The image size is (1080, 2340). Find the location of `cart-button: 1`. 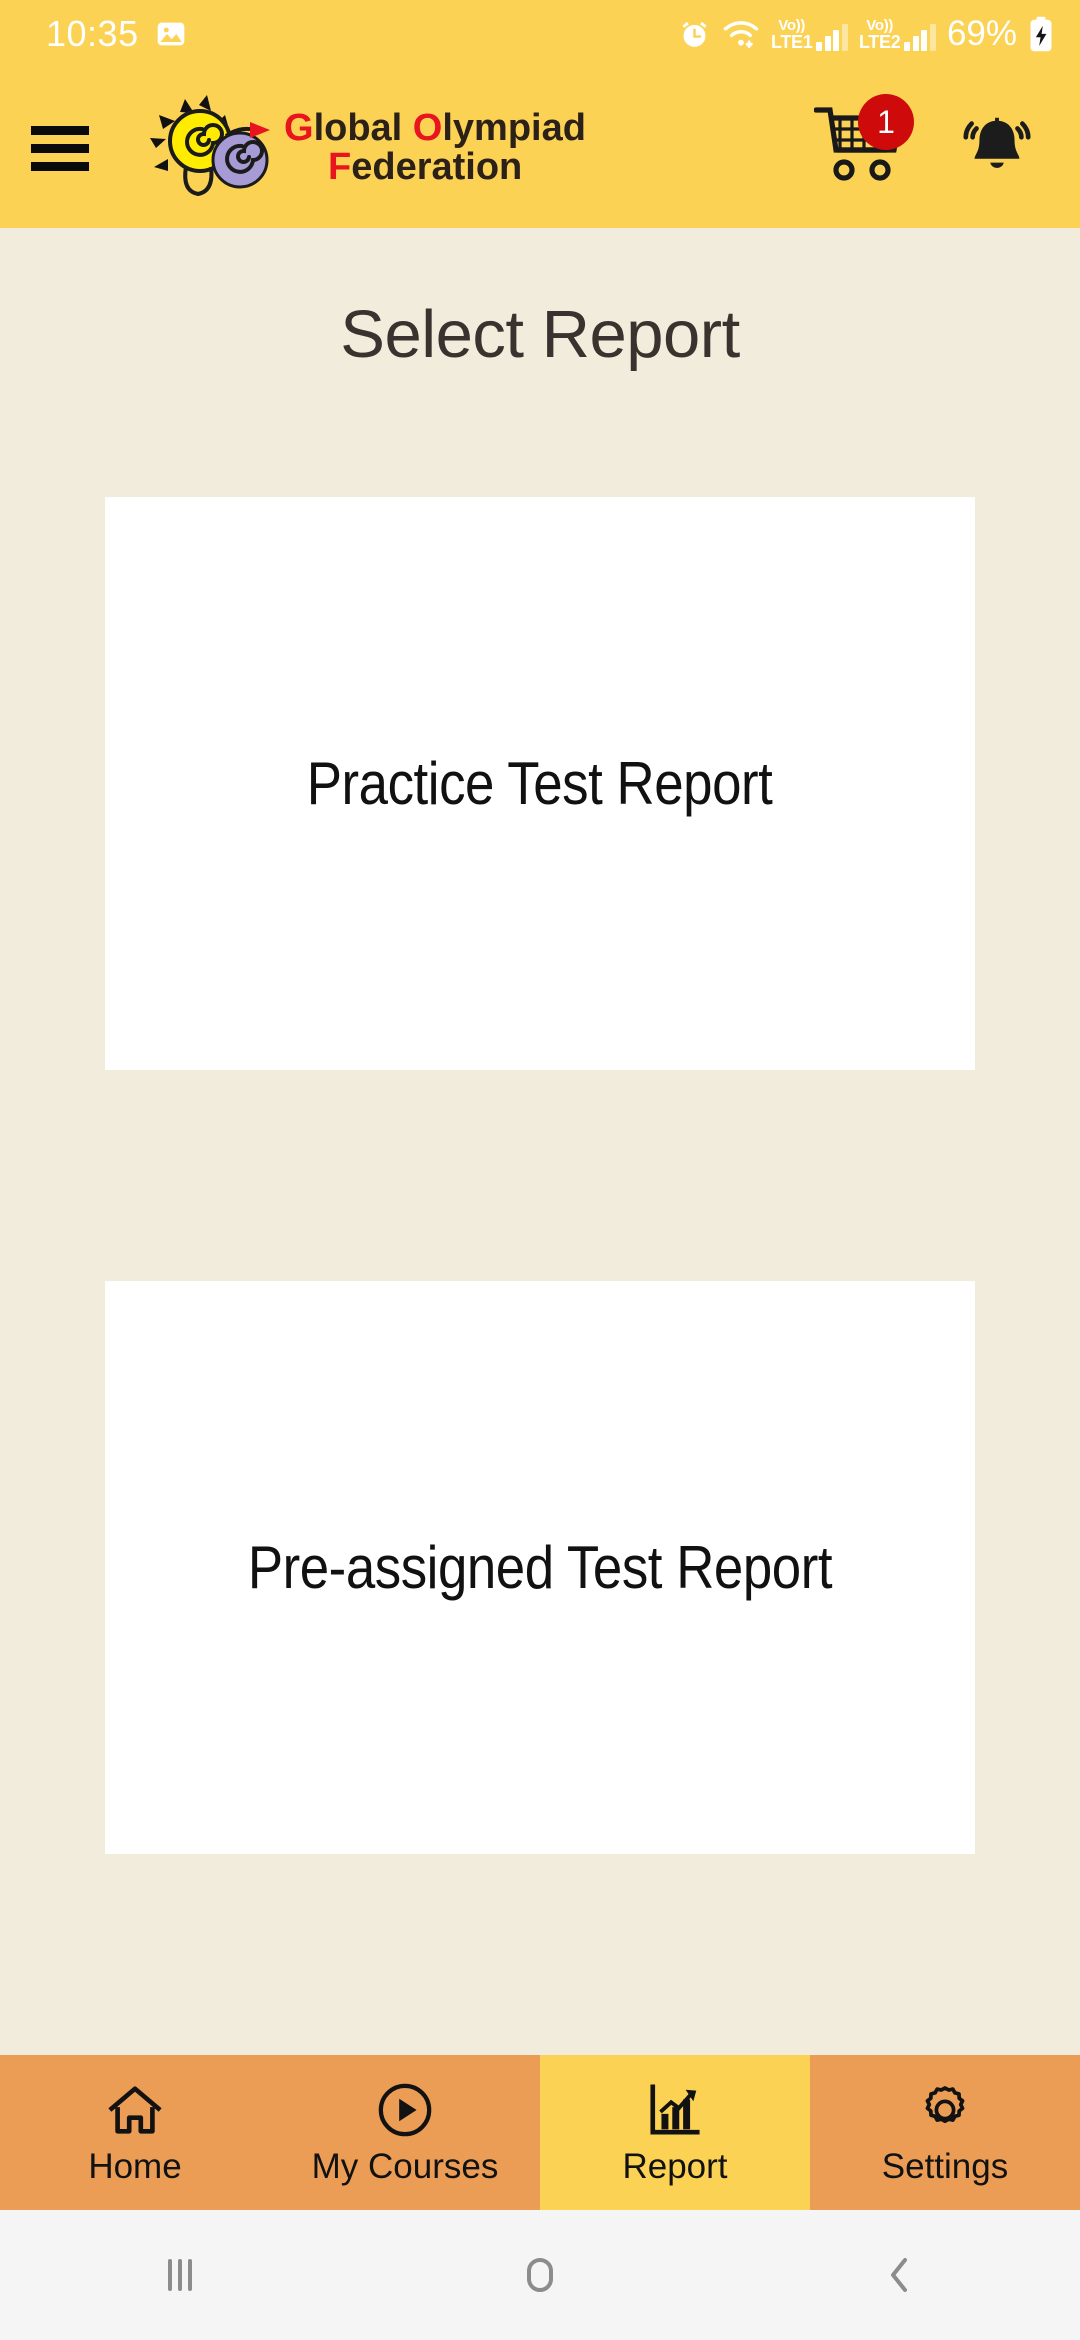

cart-button: 1 is located at coordinates (863, 144).